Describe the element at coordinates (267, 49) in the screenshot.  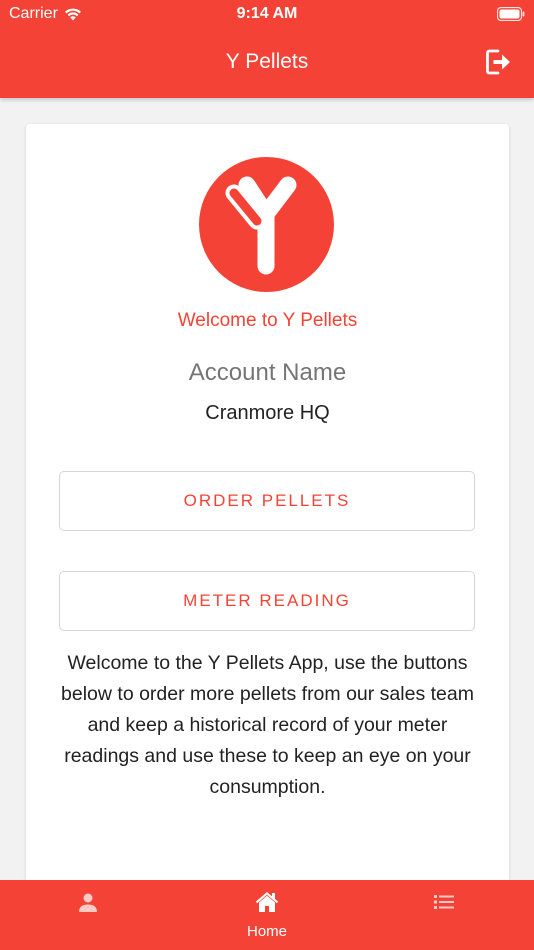
I see `app-bar: Carrier 9:14 AM Y Pellets` at that location.